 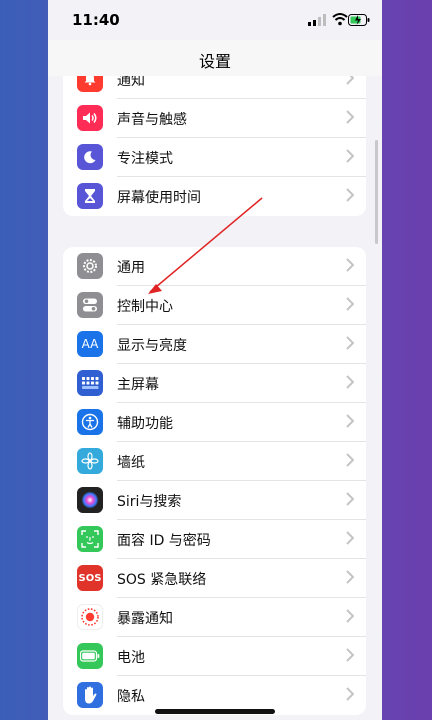 What do you see at coordinates (162, 580) in the screenshot?
I see `settings-row-label: SOS 紧急联络` at bounding box center [162, 580].